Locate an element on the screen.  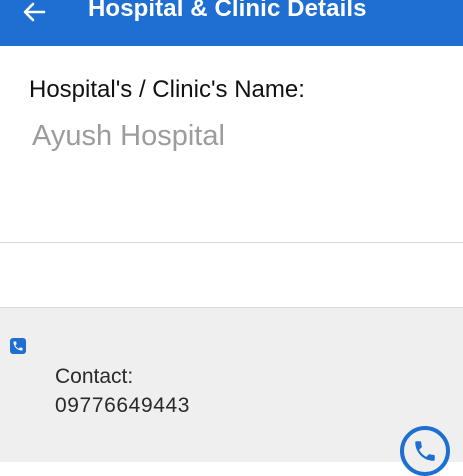
arrow-left-icon is located at coordinates (34, 12).